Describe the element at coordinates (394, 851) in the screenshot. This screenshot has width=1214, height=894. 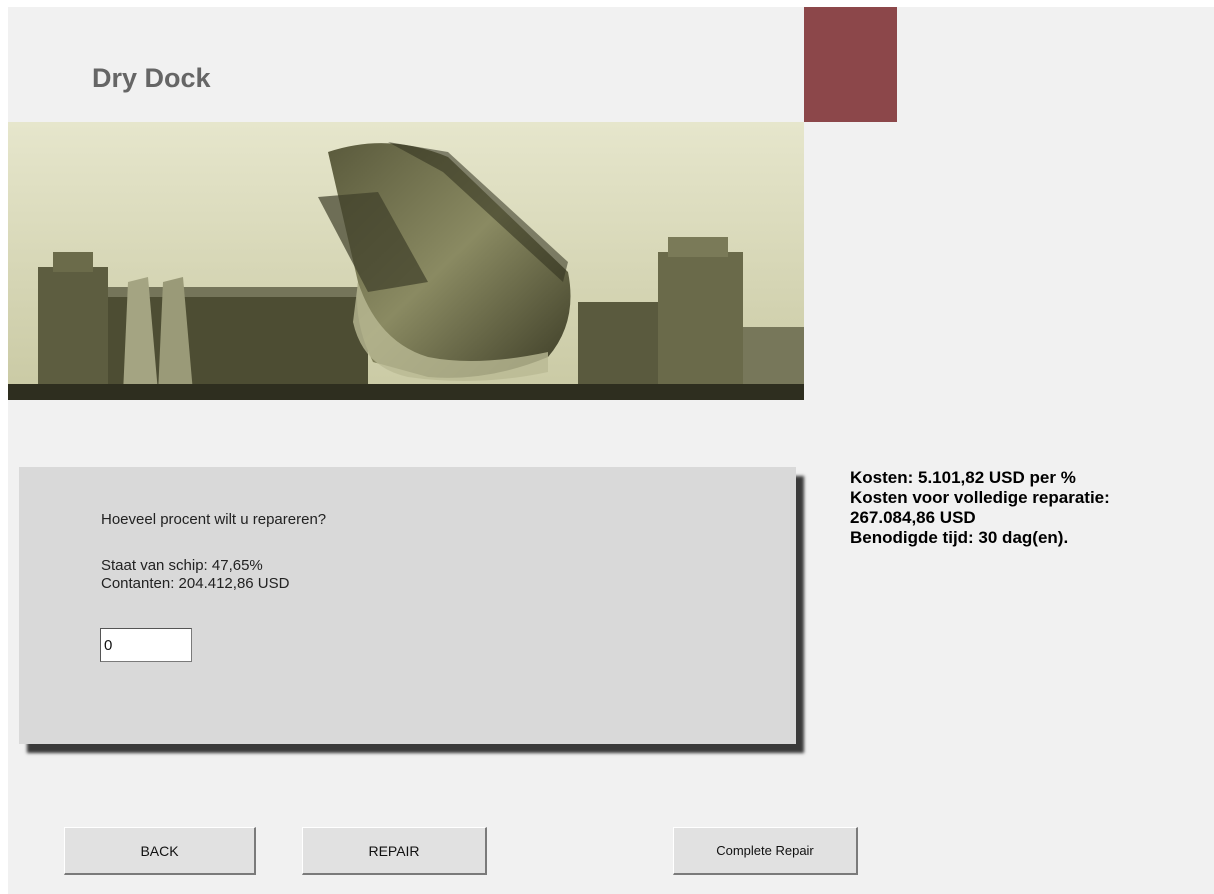
I see `repair-button: REPAIR` at that location.